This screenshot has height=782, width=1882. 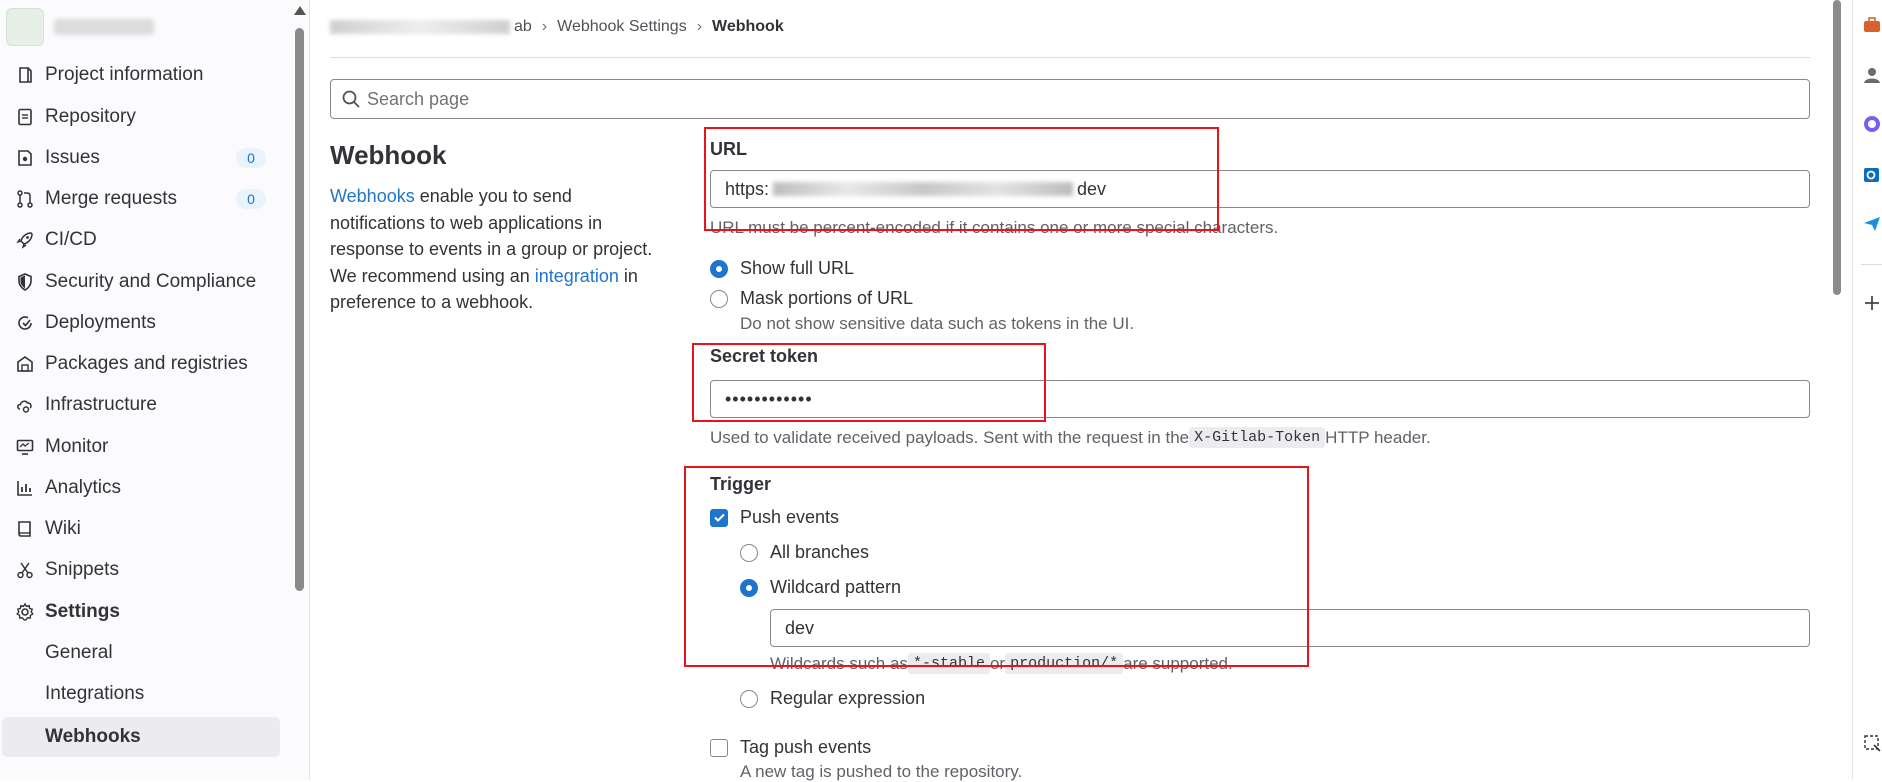 I want to click on sidebar-item-merge-requests: Merge requests 0, so click(x=140, y=199).